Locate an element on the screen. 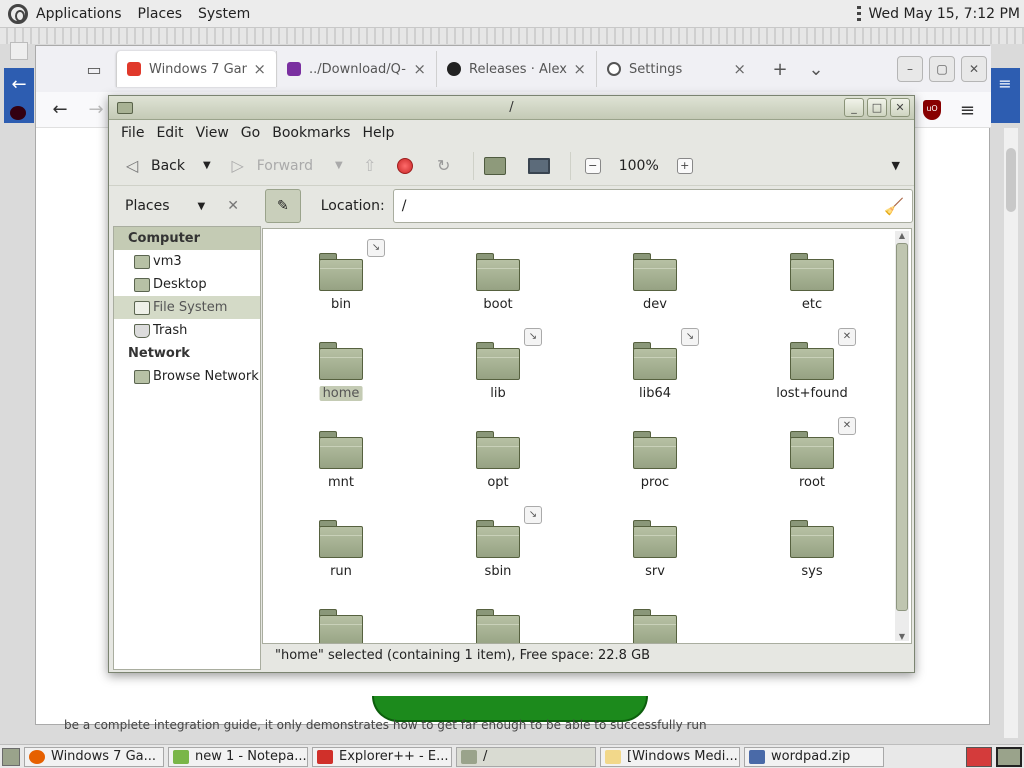 This screenshot has height=768, width=1024. taskbar-item-label: / is located at coordinates (485, 756).